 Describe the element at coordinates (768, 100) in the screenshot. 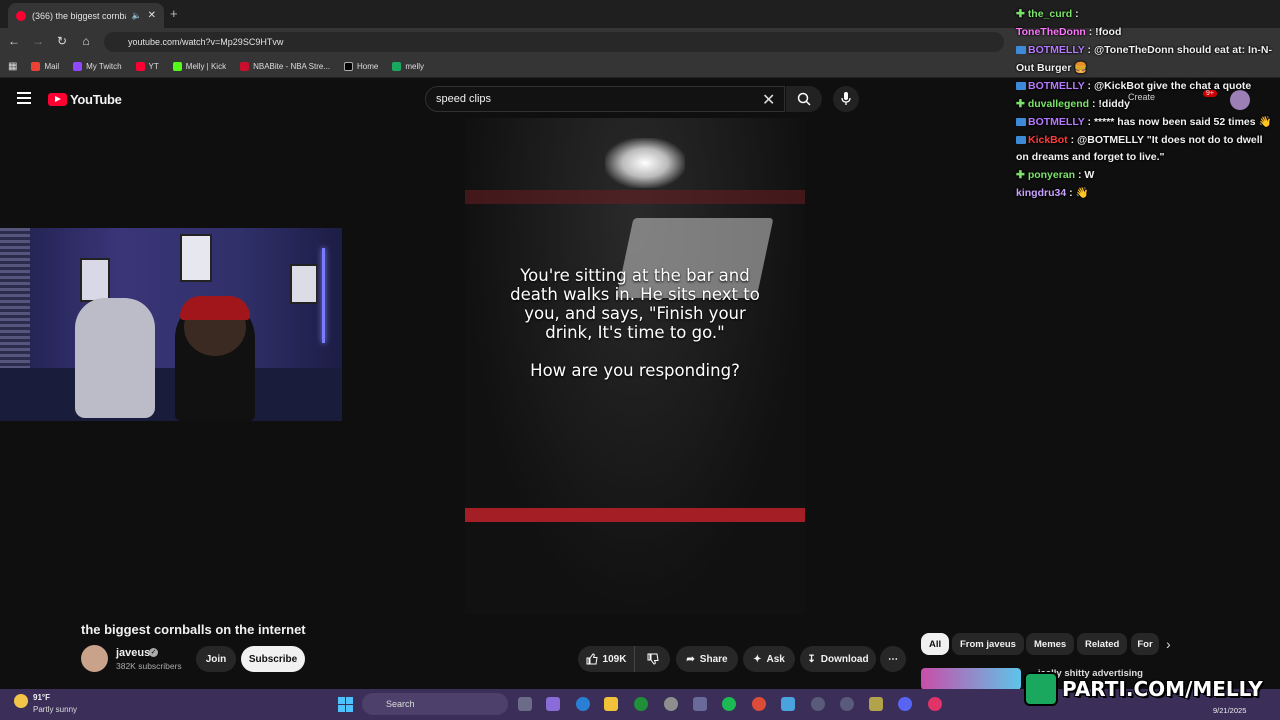

I see `clear-search-icon: ✕` at that location.